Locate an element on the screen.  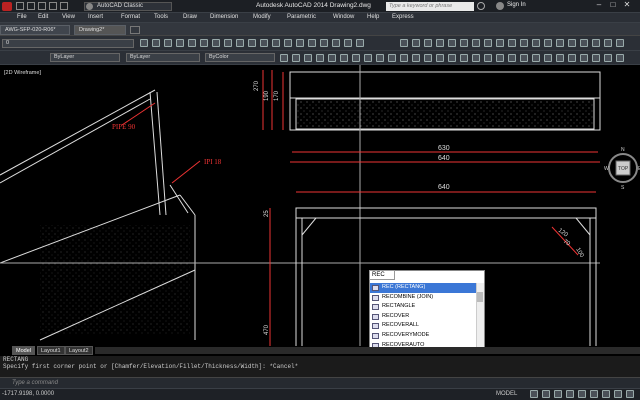
open-icon is located at coordinates (31, 6).